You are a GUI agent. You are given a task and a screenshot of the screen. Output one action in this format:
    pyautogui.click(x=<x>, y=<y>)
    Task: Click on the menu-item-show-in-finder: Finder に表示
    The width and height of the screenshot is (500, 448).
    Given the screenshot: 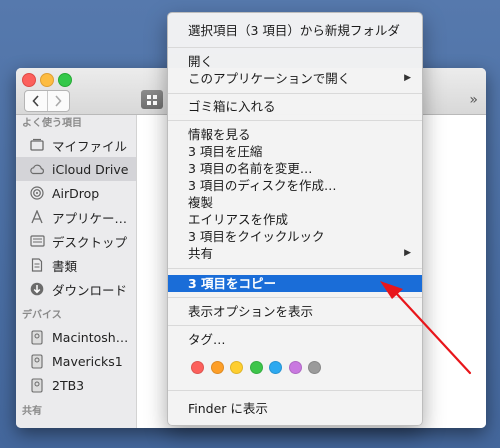 What is the action you would take?
    pyautogui.click(x=295, y=408)
    